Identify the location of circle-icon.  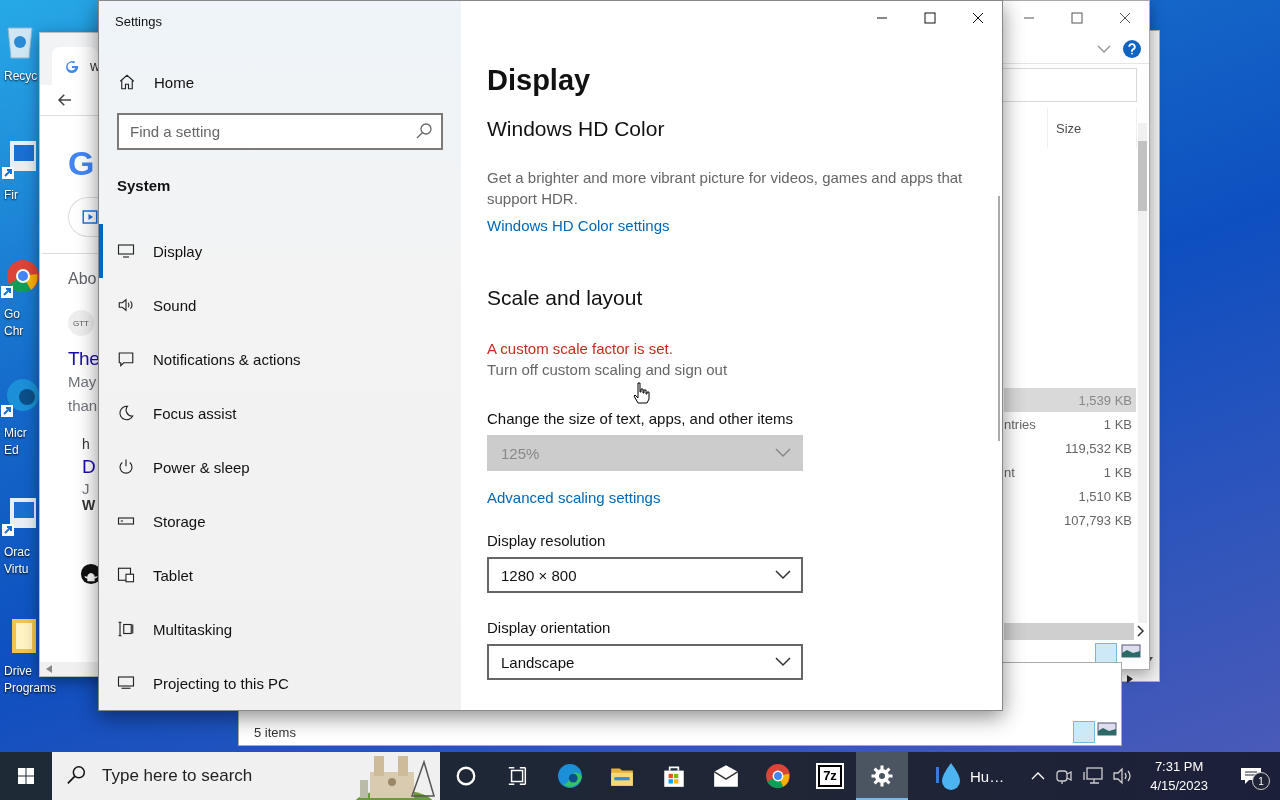
(466, 776).